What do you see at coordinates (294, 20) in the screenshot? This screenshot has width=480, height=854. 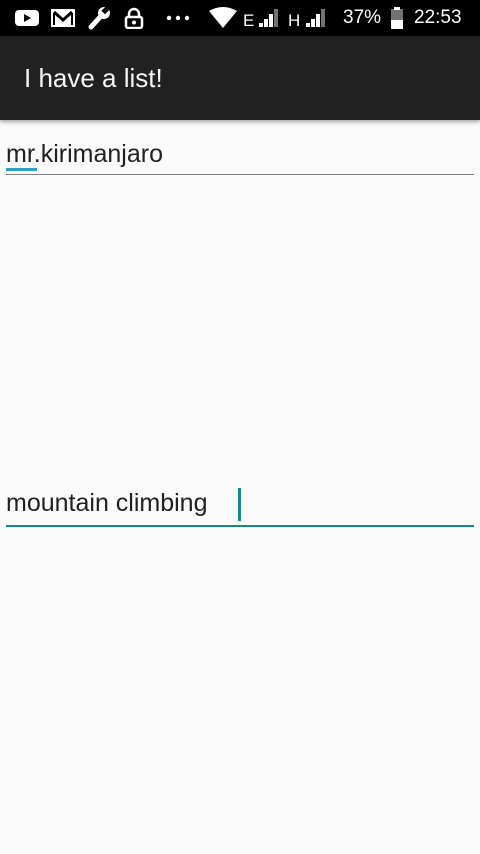 I see `network-type-label: H` at bounding box center [294, 20].